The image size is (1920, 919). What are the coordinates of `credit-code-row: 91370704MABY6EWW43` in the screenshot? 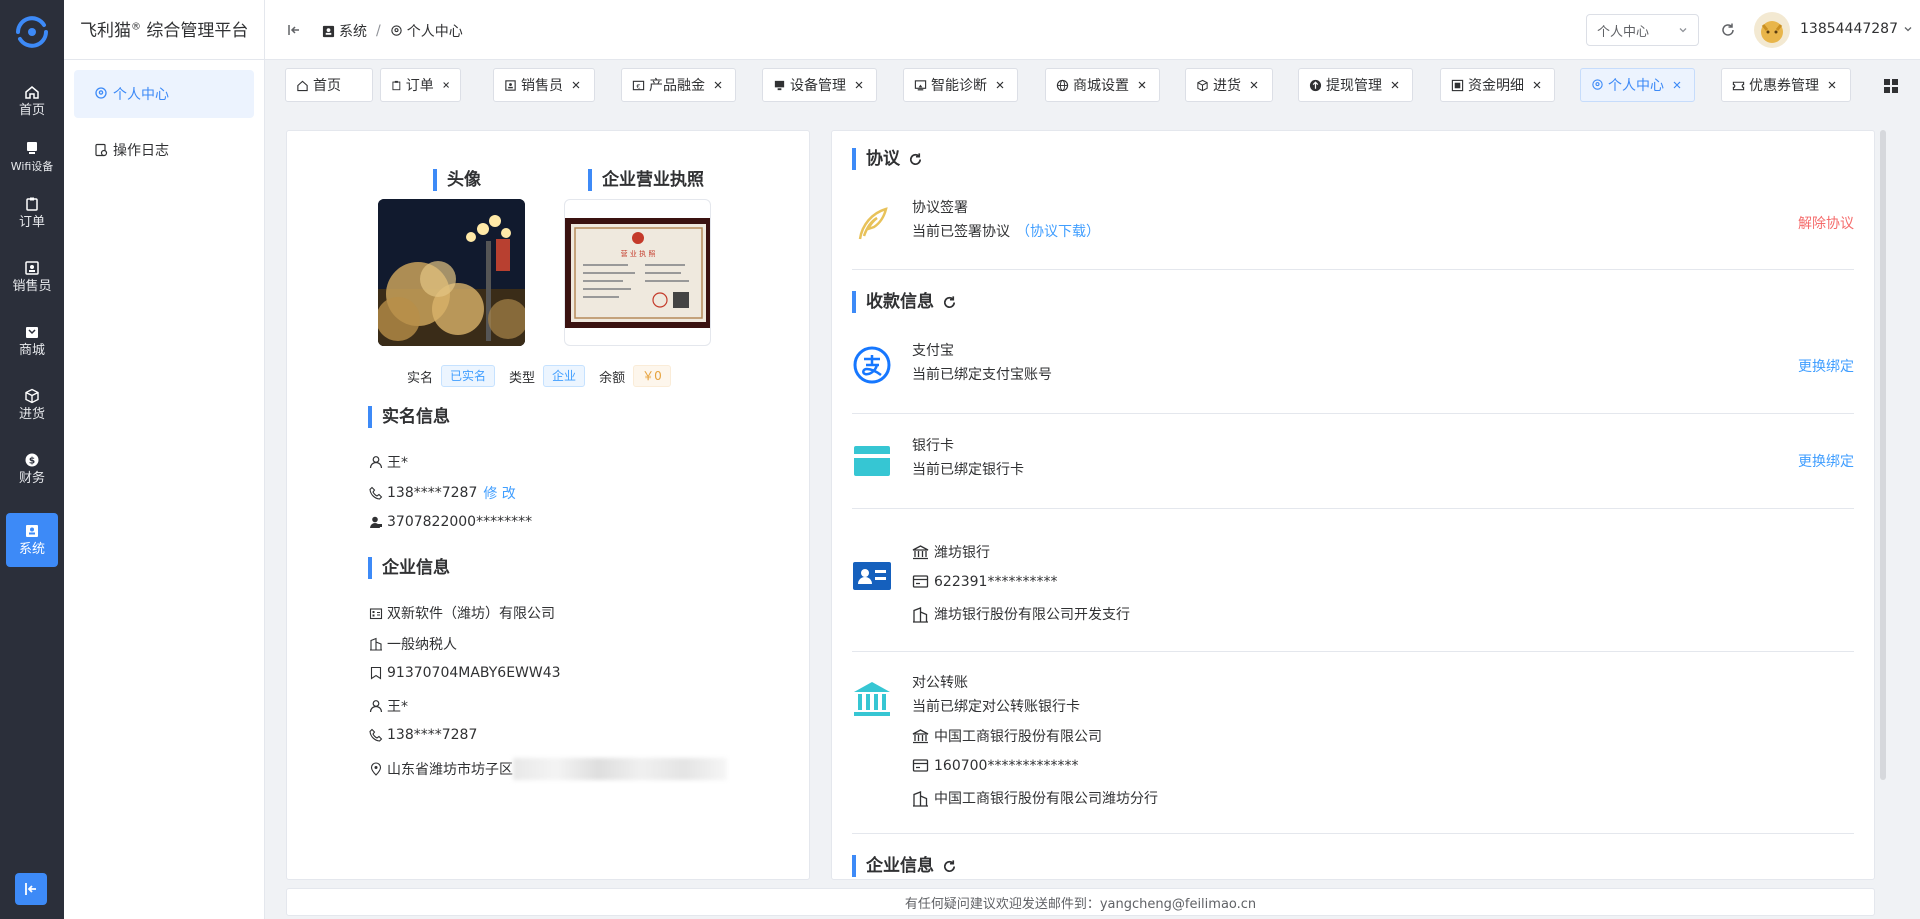 It's located at (465, 673).